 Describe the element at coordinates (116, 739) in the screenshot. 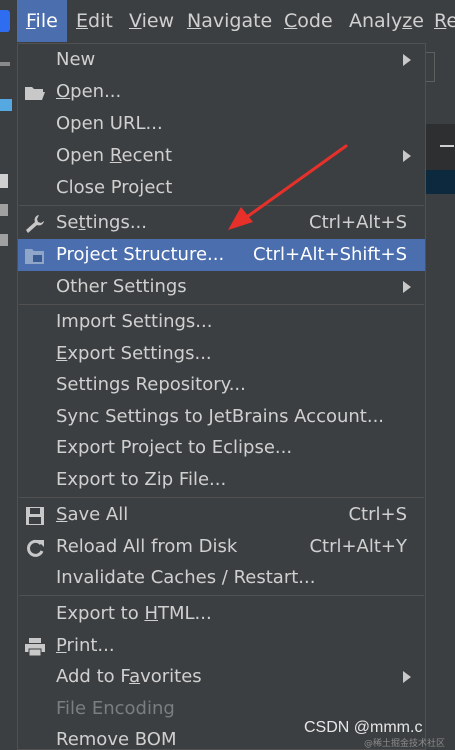

I see `menu-item-label: Remove BOM` at that location.